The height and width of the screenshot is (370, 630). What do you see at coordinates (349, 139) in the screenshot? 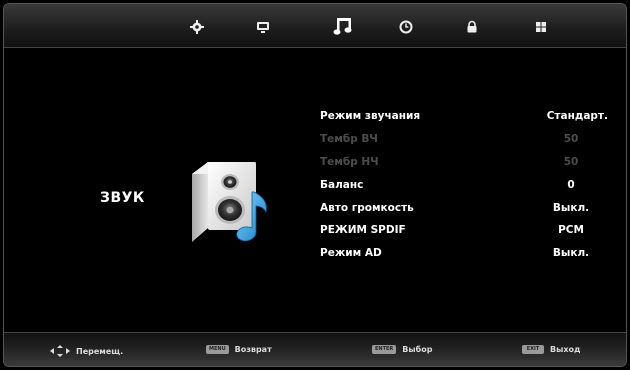
I see `menu-item-label: Тембр ВЧ` at bounding box center [349, 139].